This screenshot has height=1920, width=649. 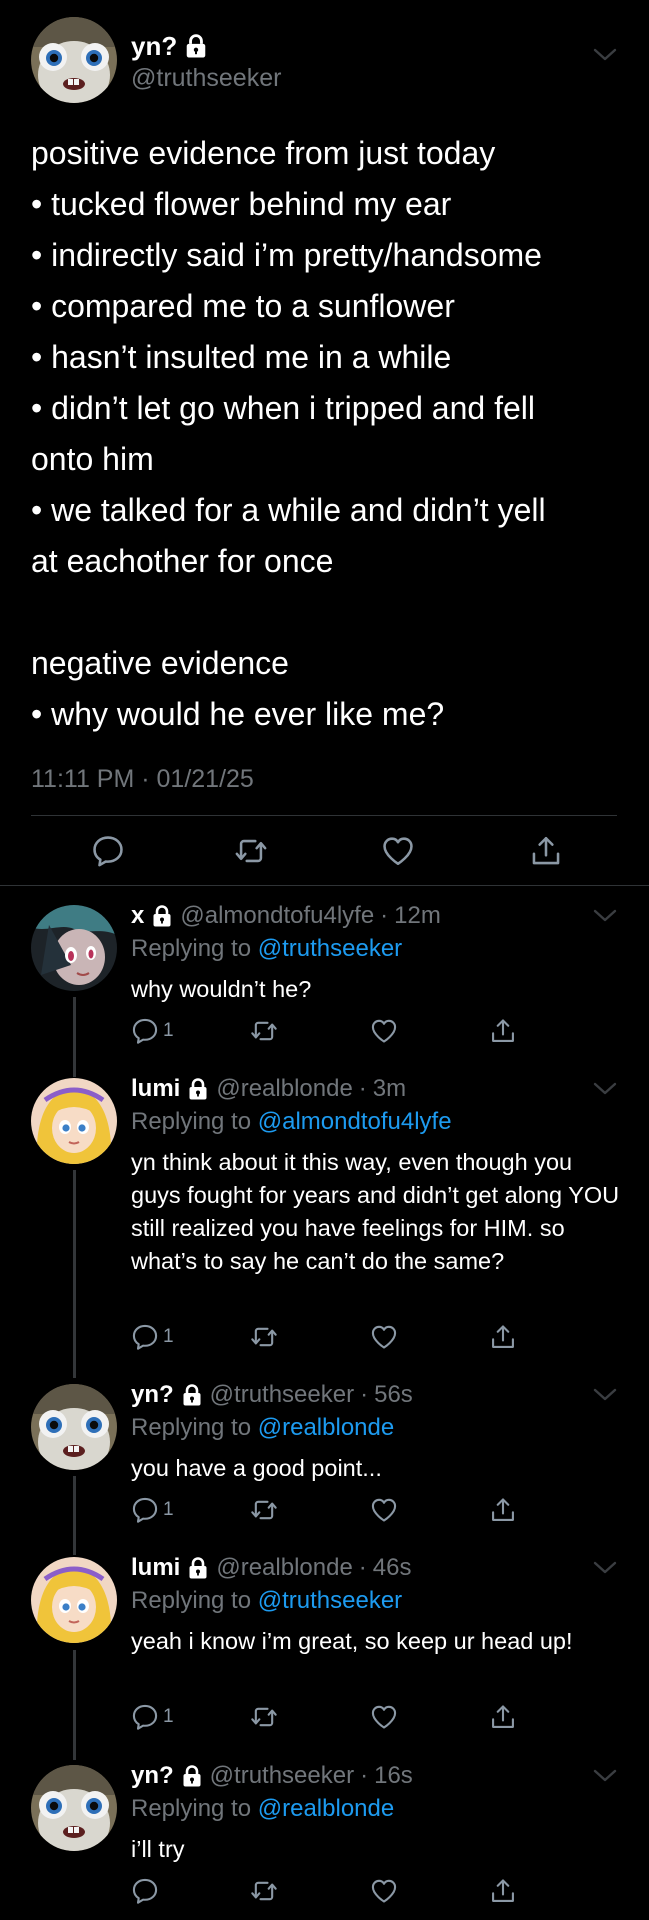 I want to click on reply-time: 16s, so click(x=393, y=1775).